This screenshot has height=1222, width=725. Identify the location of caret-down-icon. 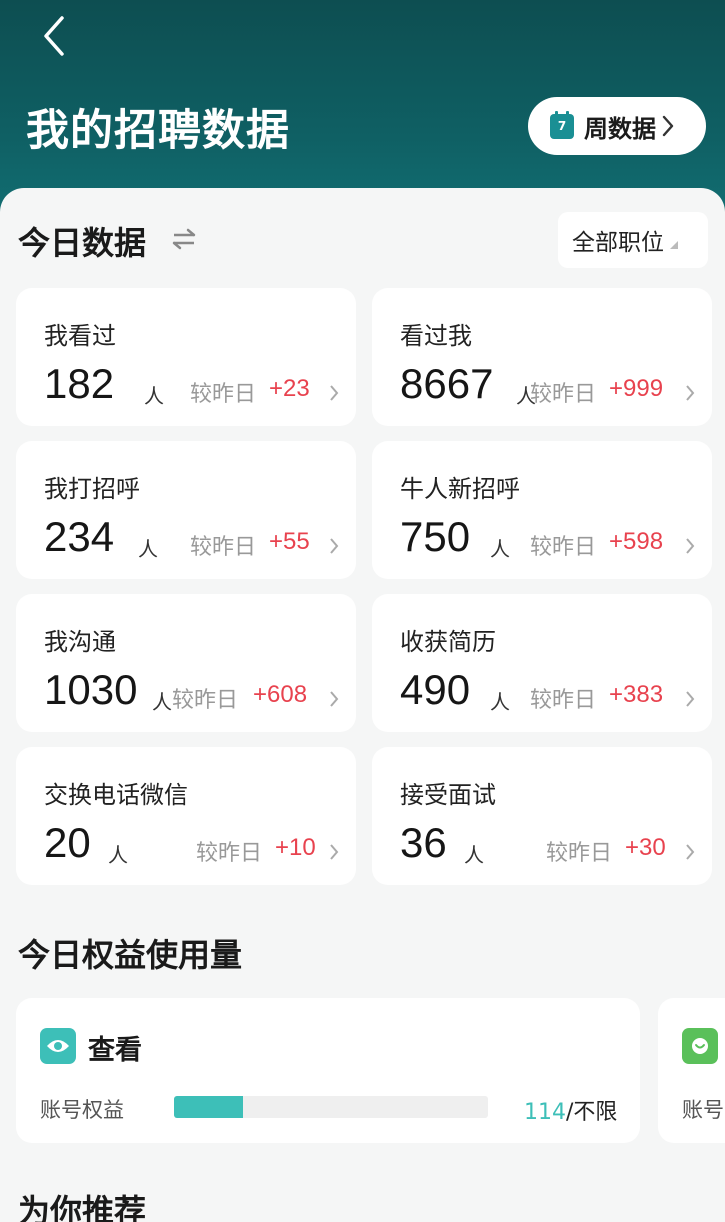
(674, 245).